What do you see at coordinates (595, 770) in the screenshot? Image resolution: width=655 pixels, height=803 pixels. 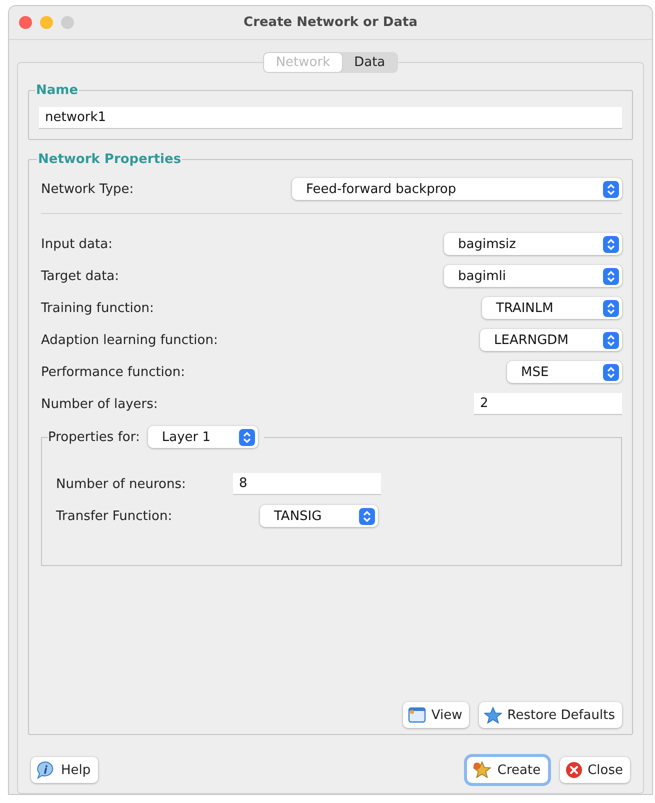 I see `close-button: Close` at bounding box center [595, 770].